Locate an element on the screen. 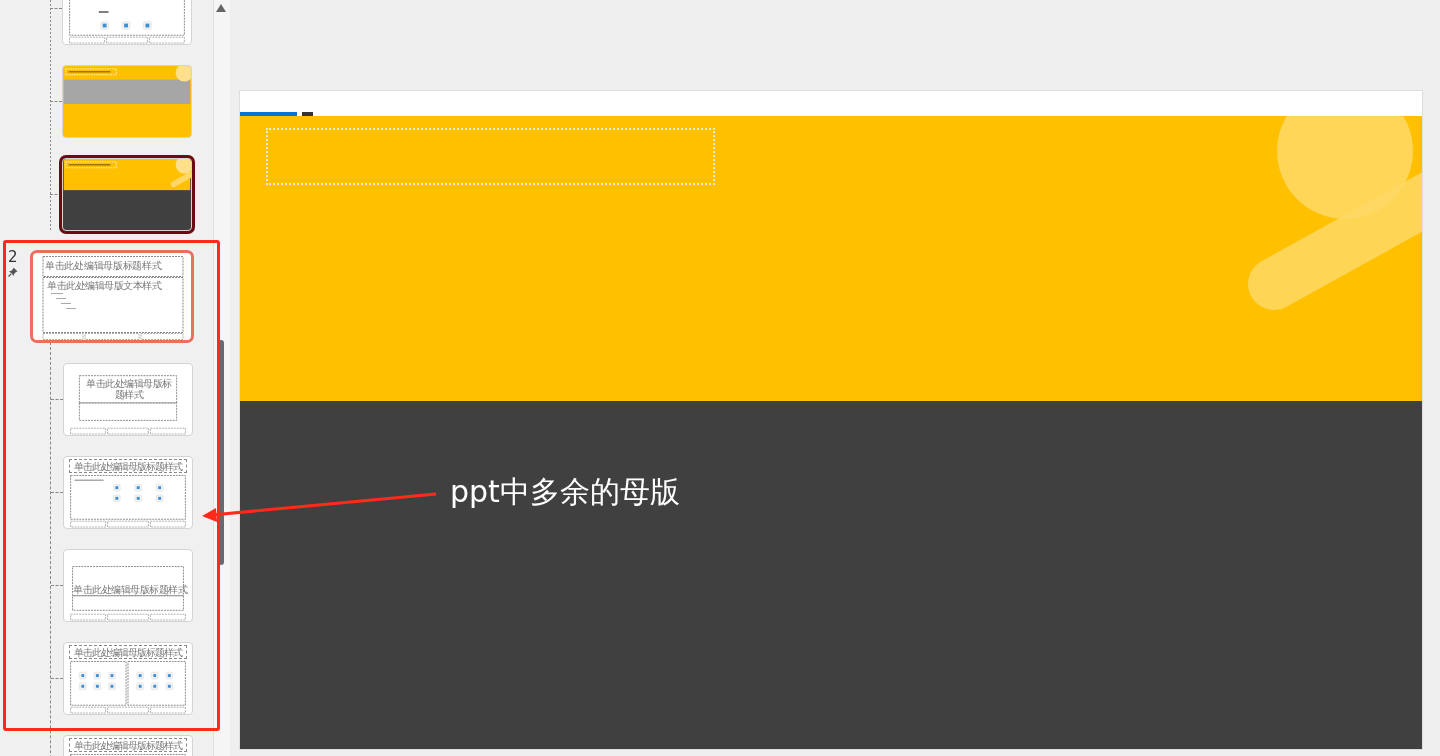  scrollbar-thumb is located at coordinates (221, 452).